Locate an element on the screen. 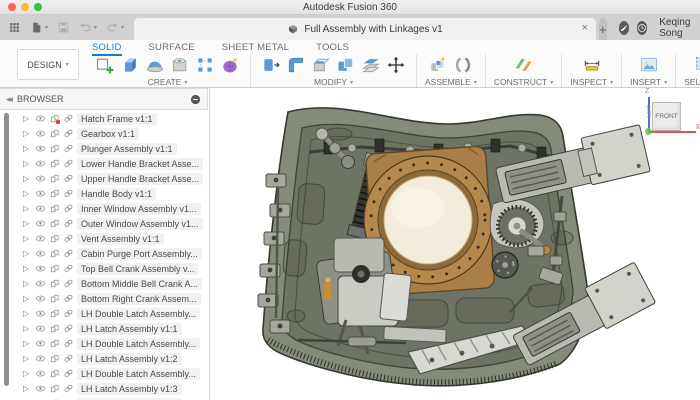  browser-item: ▷ Vent Assembly v1:1 is located at coordinates (111, 238).